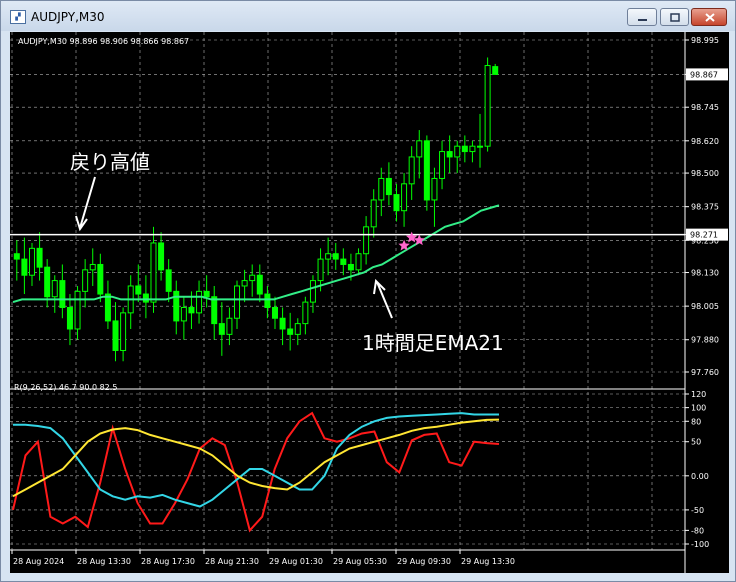  Describe the element at coordinates (698, 394) in the screenshot. I see `rci-tick-label: 120` at that location.